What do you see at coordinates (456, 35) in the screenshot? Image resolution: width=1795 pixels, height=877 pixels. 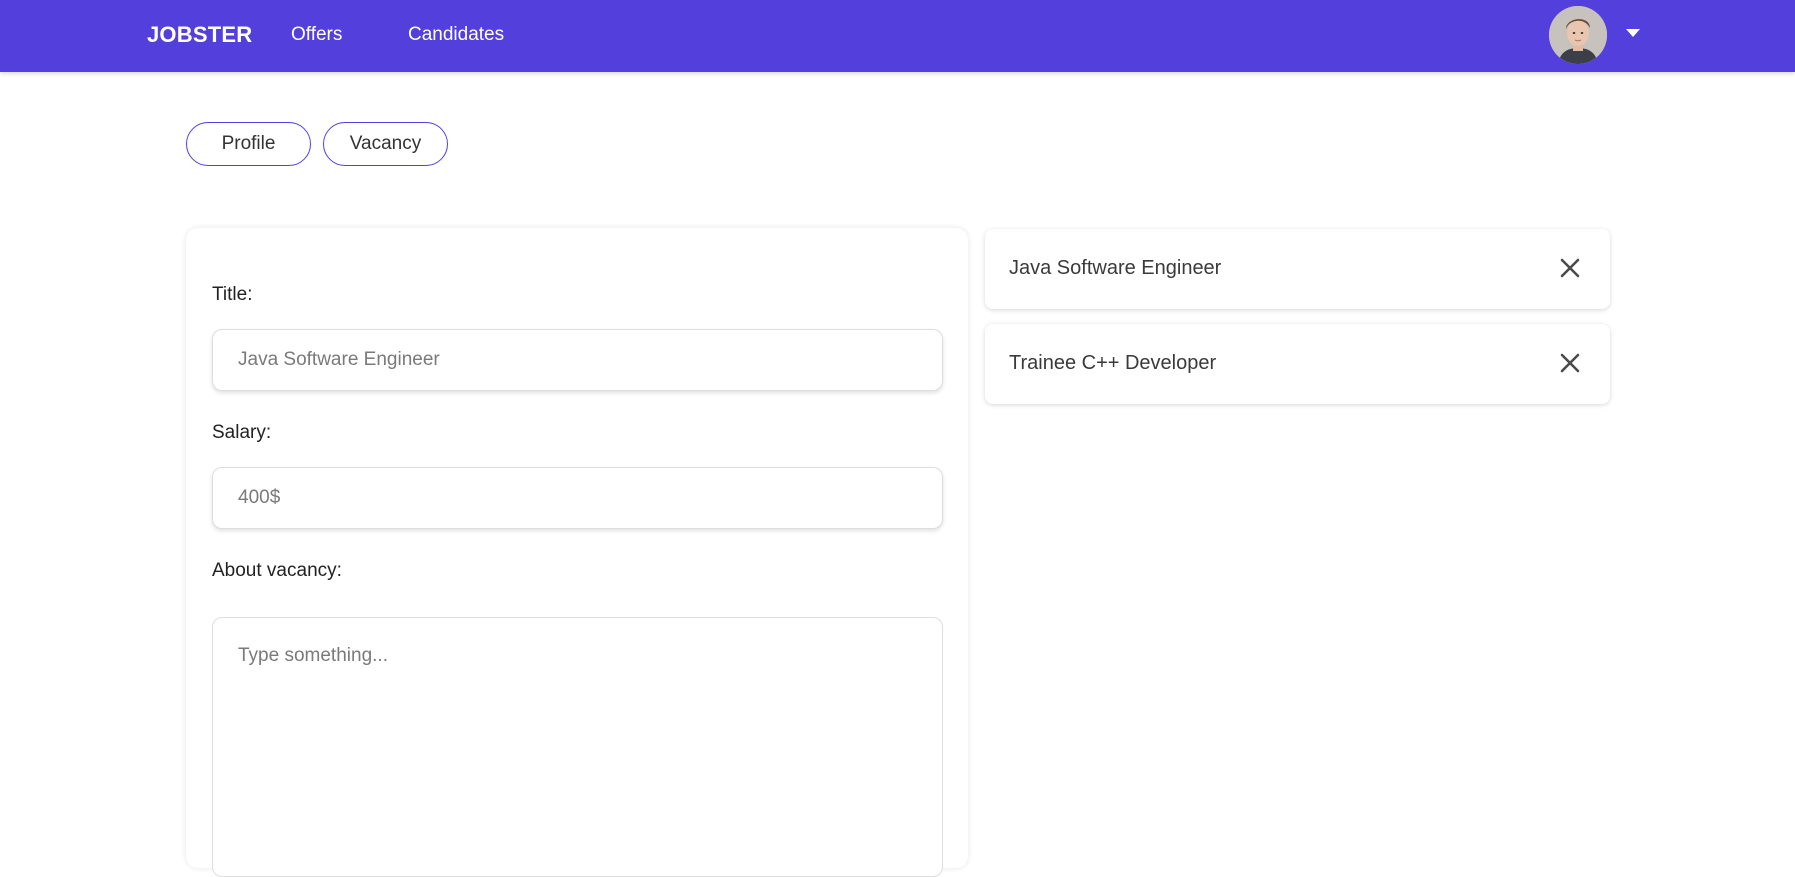 I see `nav-link-candidates: Candidates` at bounding box center [456, 35].